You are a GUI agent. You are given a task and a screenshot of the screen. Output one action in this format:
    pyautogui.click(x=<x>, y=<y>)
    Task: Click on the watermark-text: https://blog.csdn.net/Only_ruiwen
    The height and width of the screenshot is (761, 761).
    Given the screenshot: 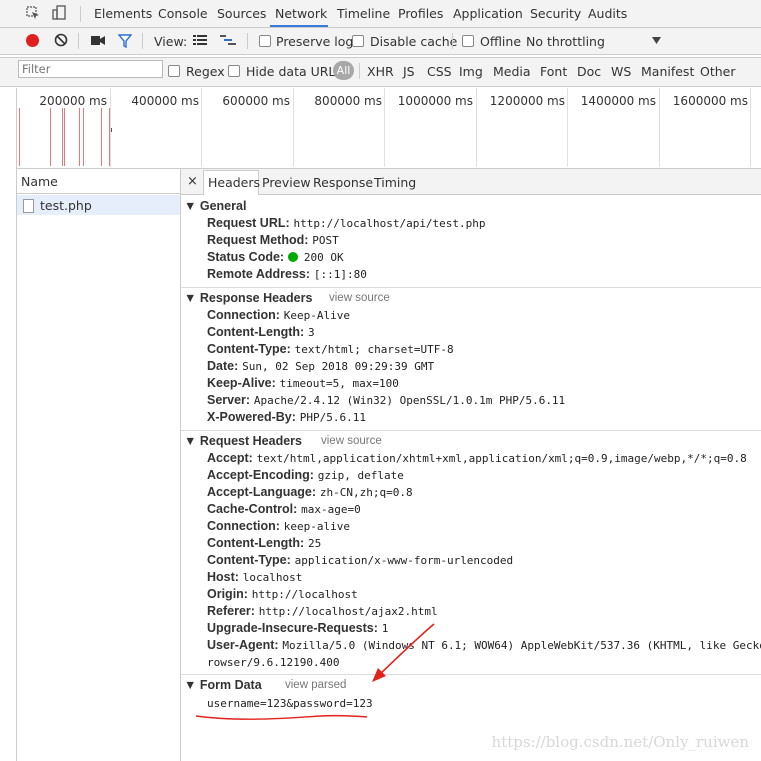 What is the action you would take?
    pyautogui.click(x=620, y=742)
    